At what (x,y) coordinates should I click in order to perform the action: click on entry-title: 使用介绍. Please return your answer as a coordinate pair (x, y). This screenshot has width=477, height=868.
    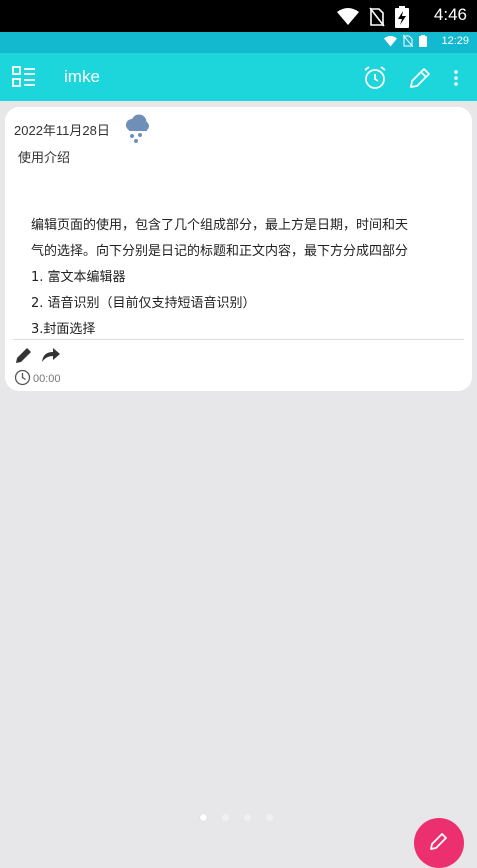
    Looking at the image, I should click on (44, 158).